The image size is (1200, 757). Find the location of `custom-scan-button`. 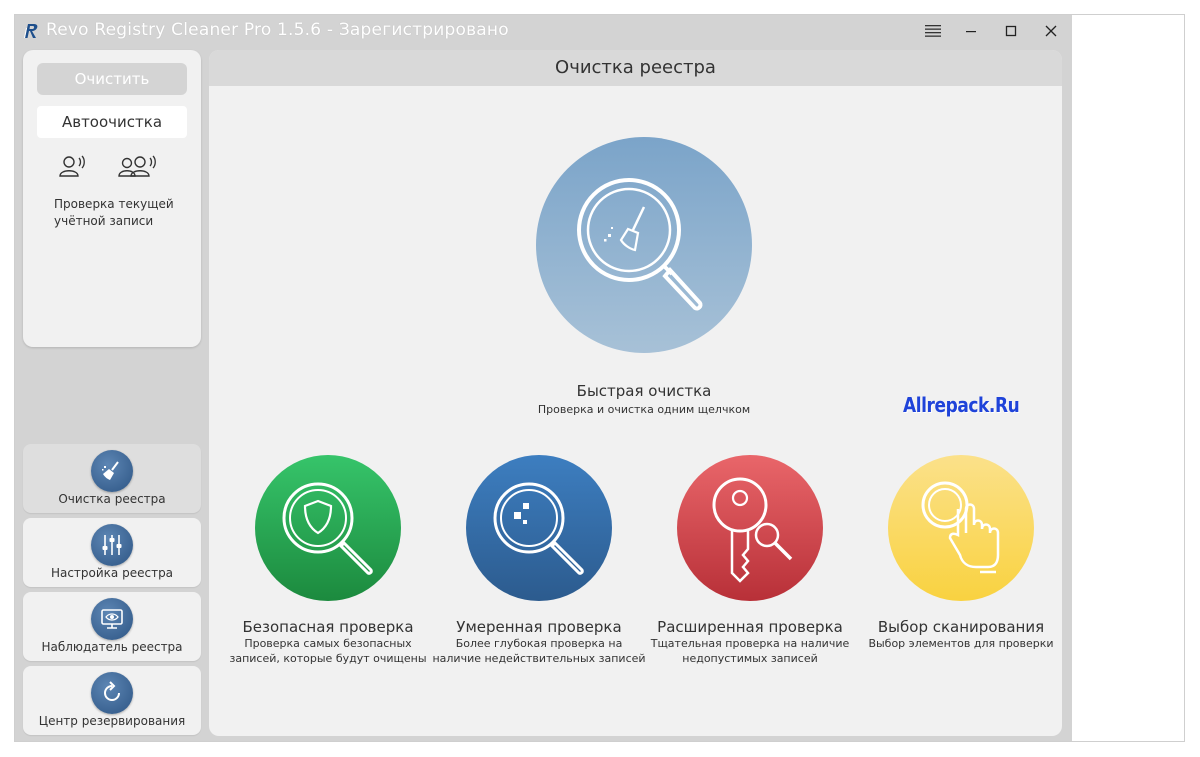

custom-scan-button is located at coordinates (961, 528).